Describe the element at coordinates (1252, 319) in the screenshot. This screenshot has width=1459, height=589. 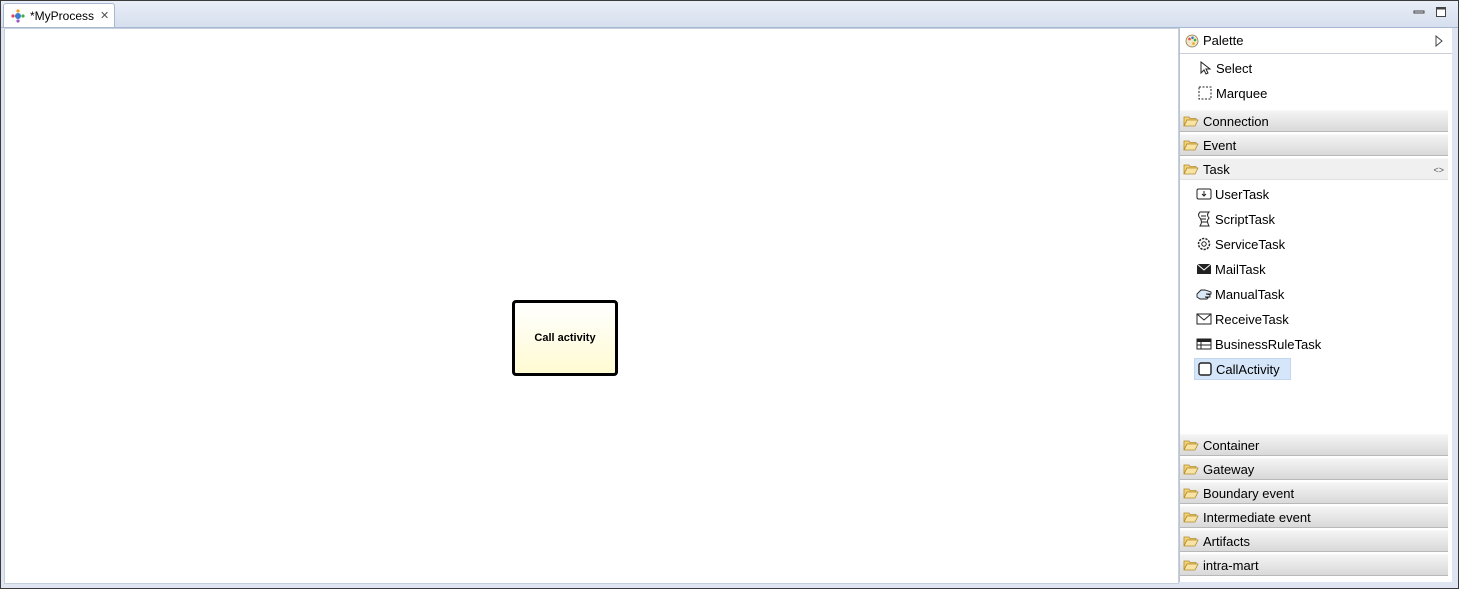
I see `entry-label: ReceiveTask` at that location.